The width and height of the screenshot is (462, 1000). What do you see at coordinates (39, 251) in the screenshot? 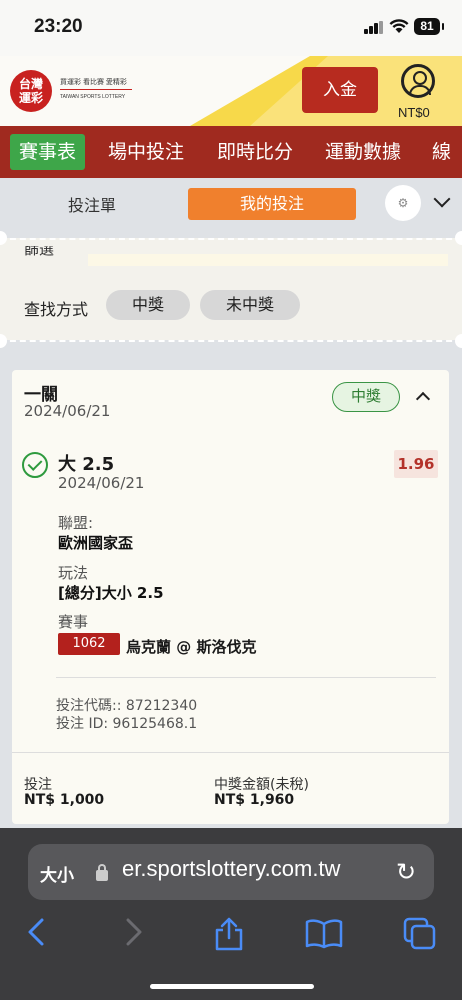
I see `filter-label: 篩選` at bounding box center [39, 251].